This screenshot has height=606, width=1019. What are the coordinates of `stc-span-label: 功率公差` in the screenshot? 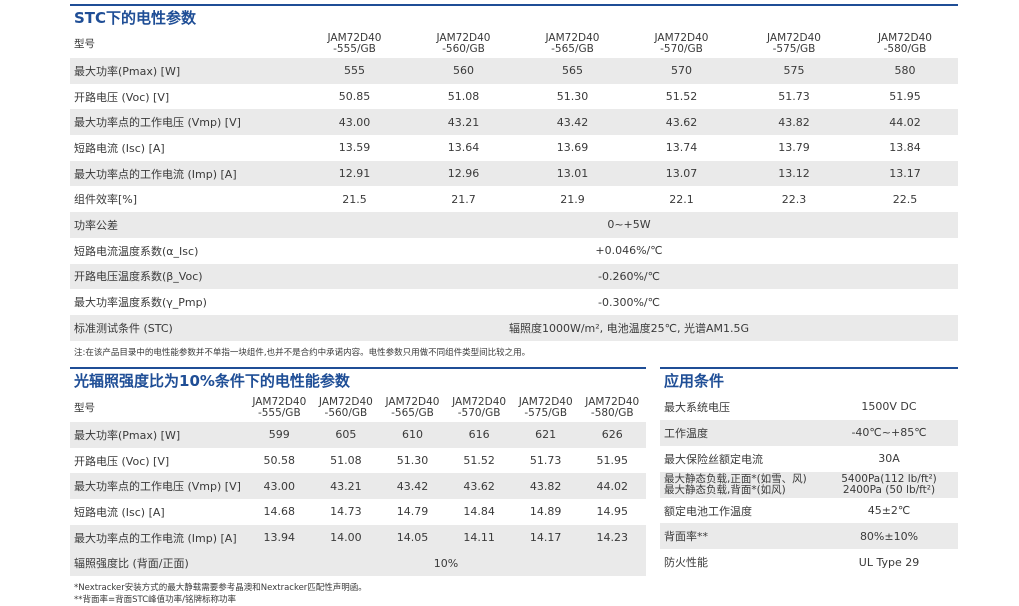 It's located at (96, 225).